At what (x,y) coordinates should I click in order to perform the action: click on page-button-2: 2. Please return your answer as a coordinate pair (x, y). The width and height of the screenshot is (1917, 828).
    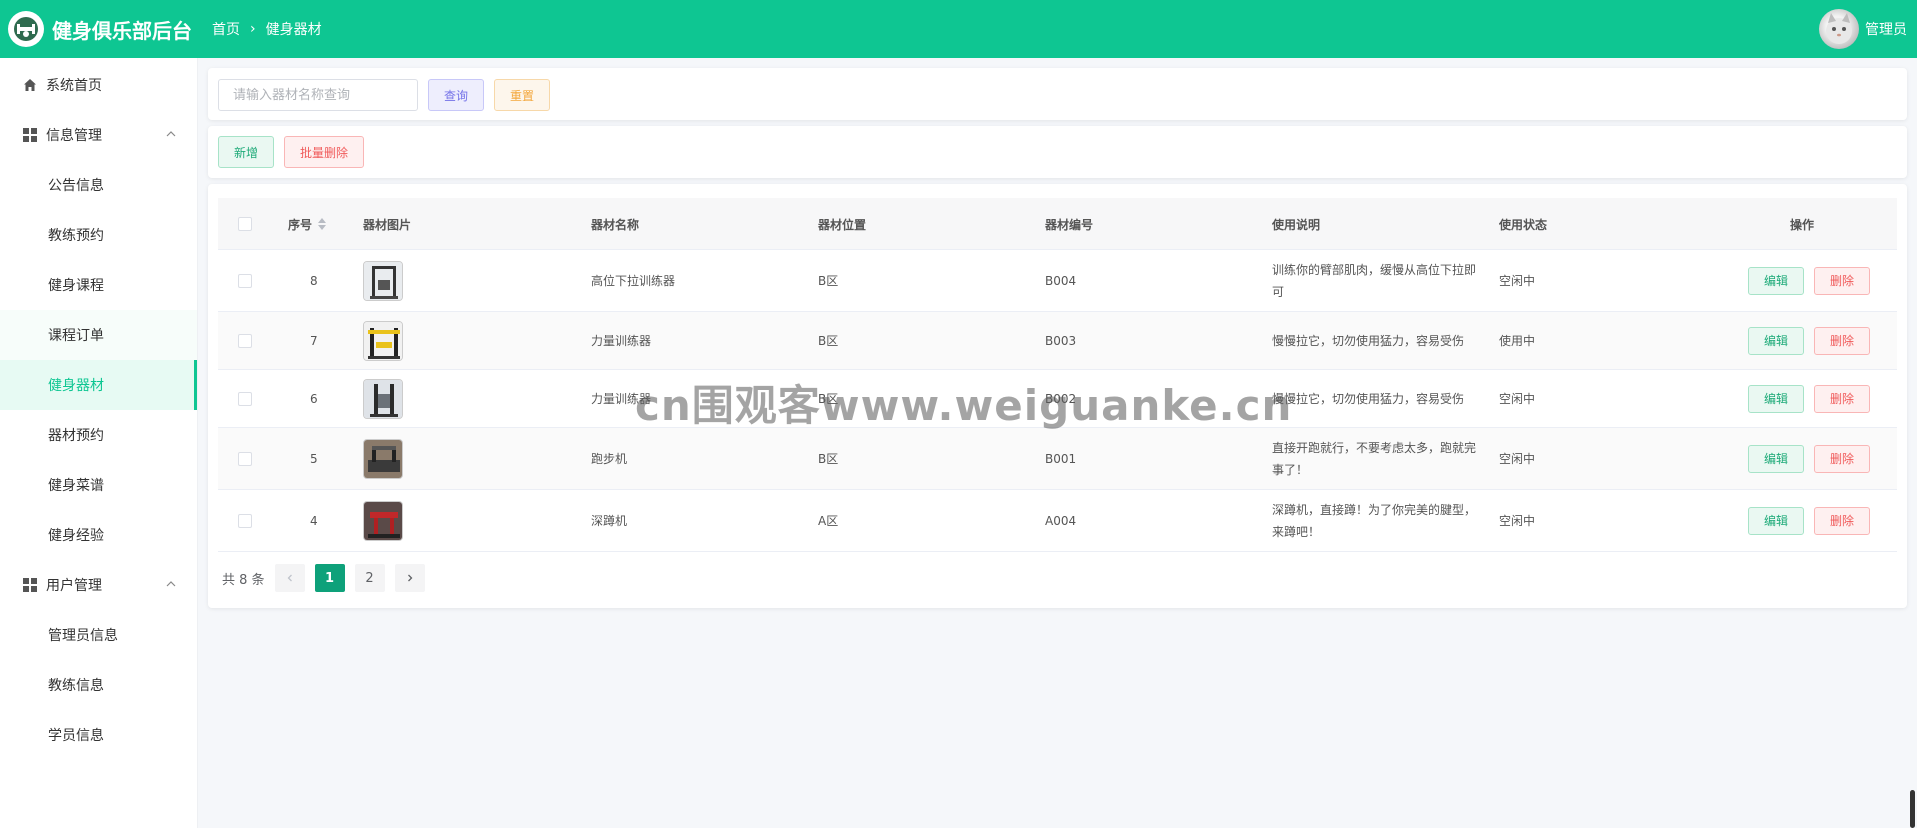
    Looking at the image, I should click on (369, 578).